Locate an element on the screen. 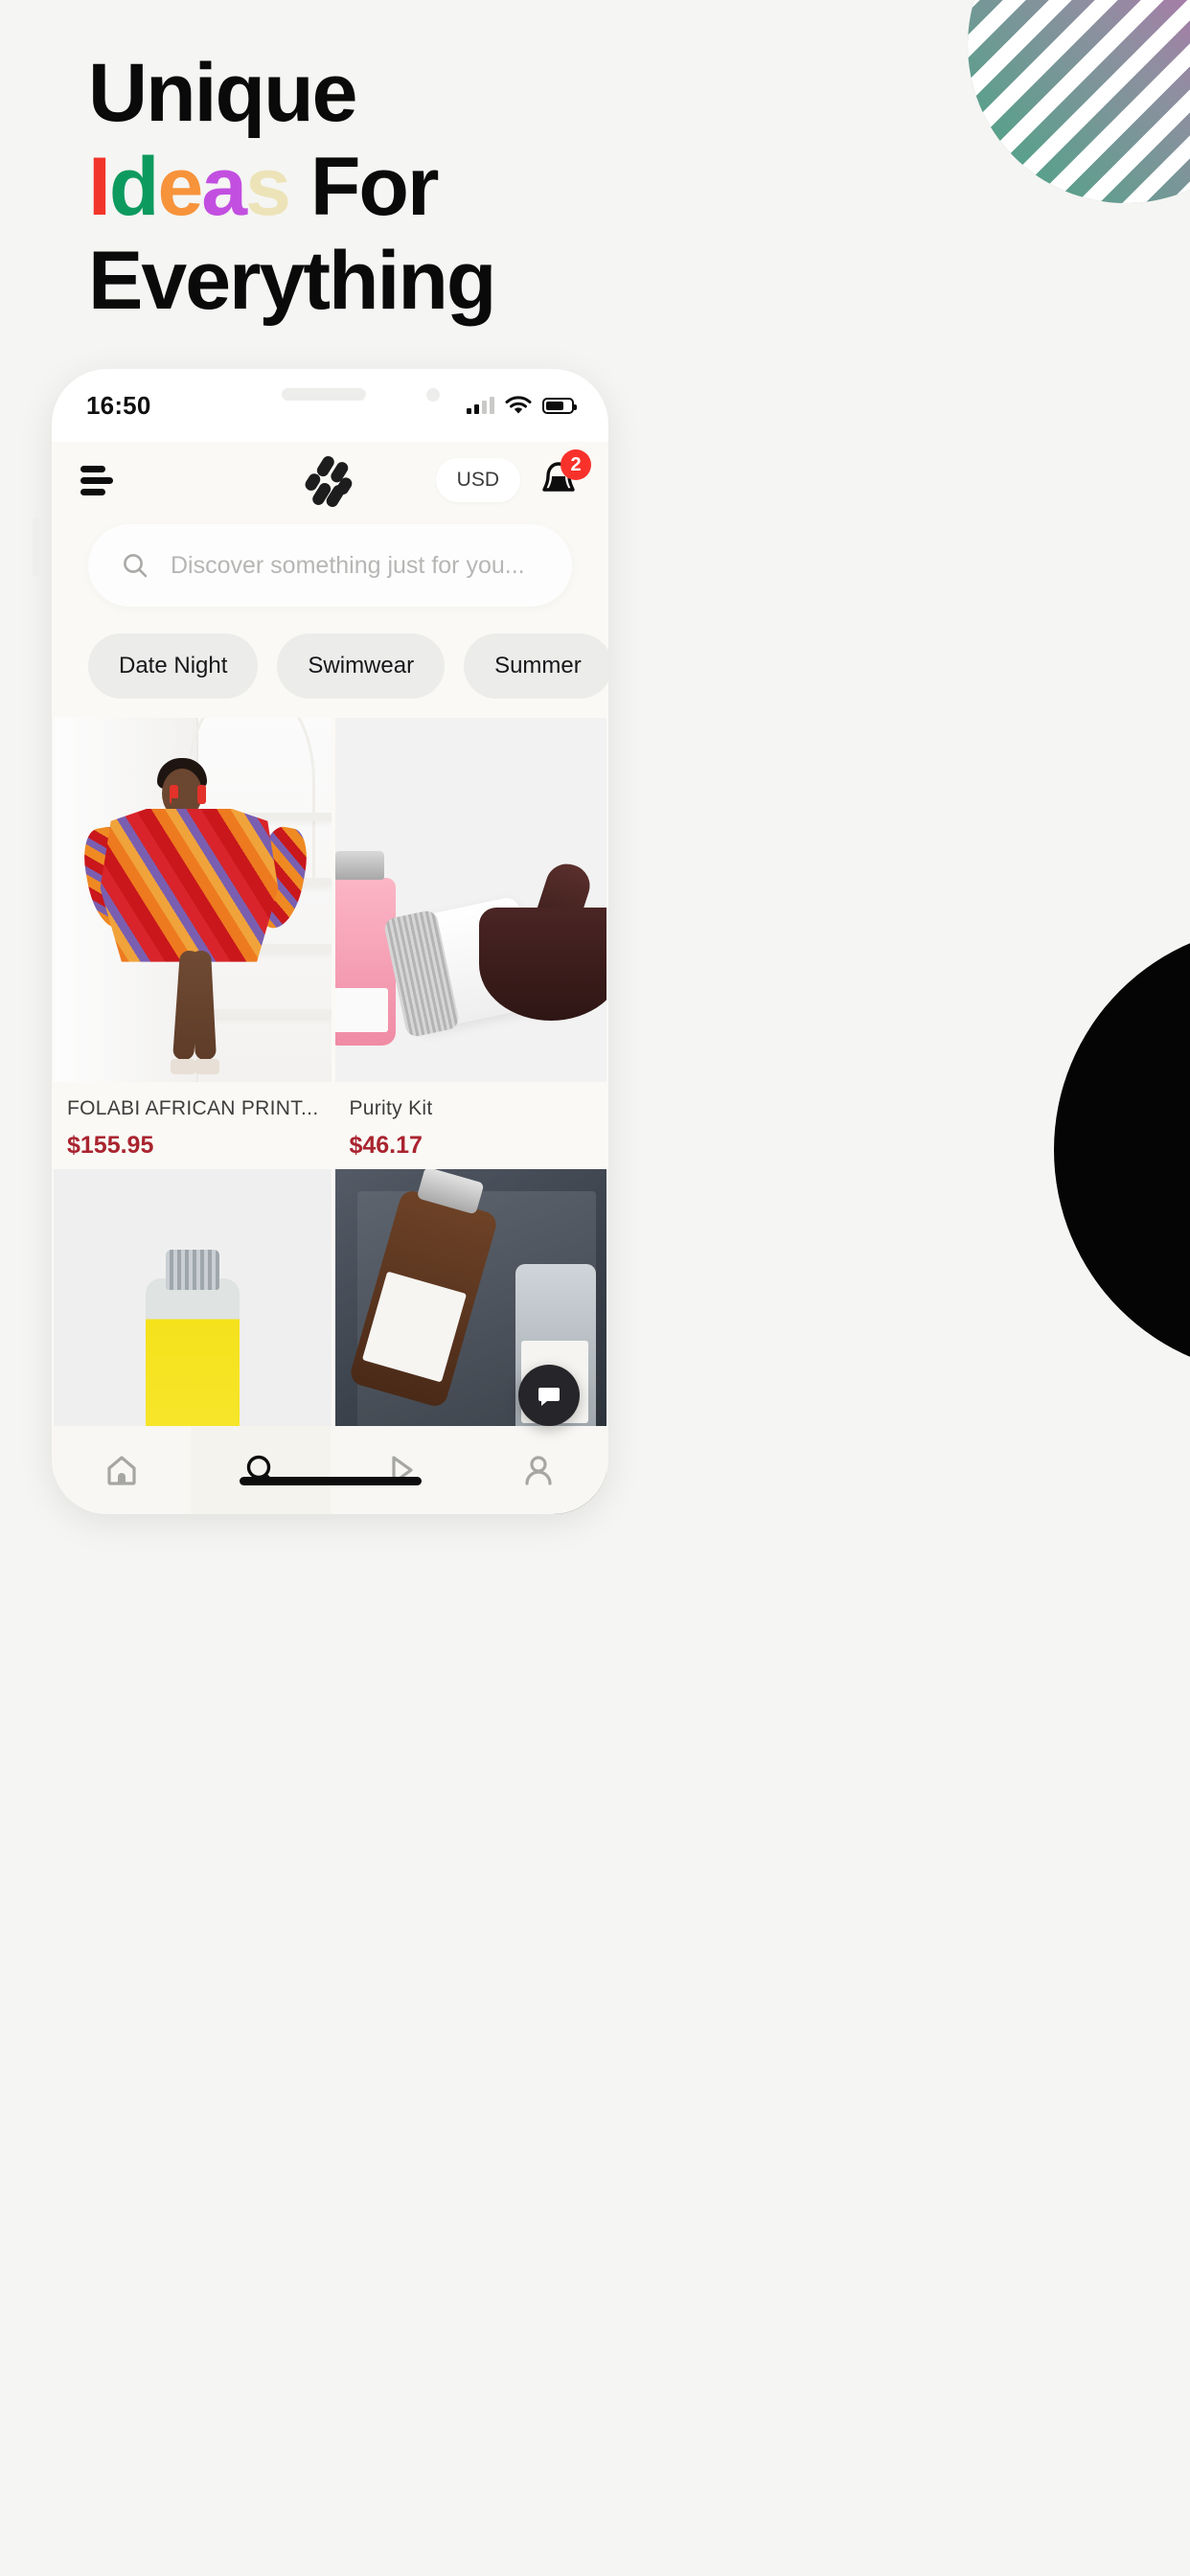 Image resolution: width=1190 pixels, height=2576 pixels. page-title: Unique Ideas For Everything is located at coordinates (452, 187).